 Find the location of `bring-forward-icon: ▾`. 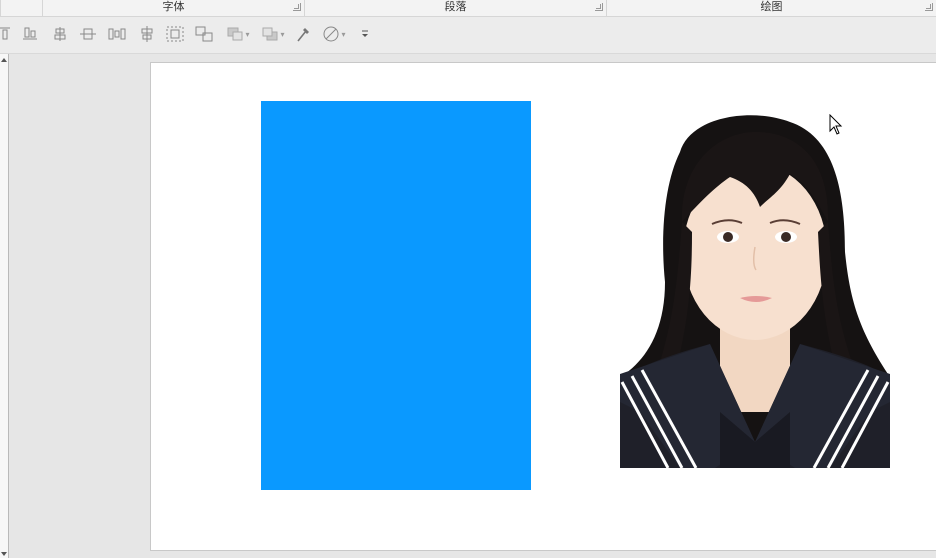

bring-forward-icon: ▾ is located at coordinates (238, 34).